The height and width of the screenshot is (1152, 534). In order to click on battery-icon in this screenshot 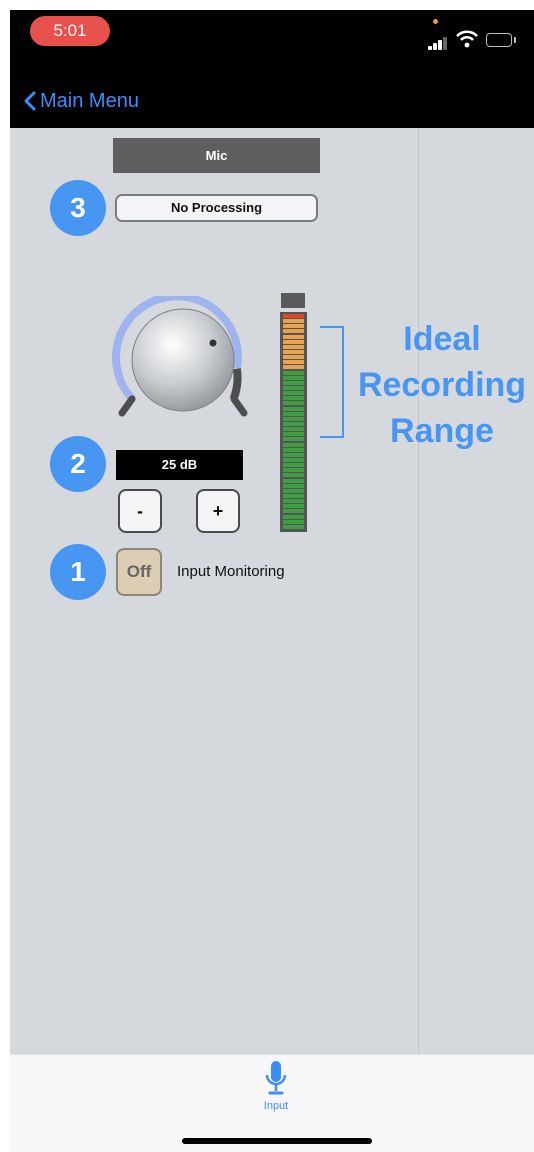, I will do `click(499, 40)`.